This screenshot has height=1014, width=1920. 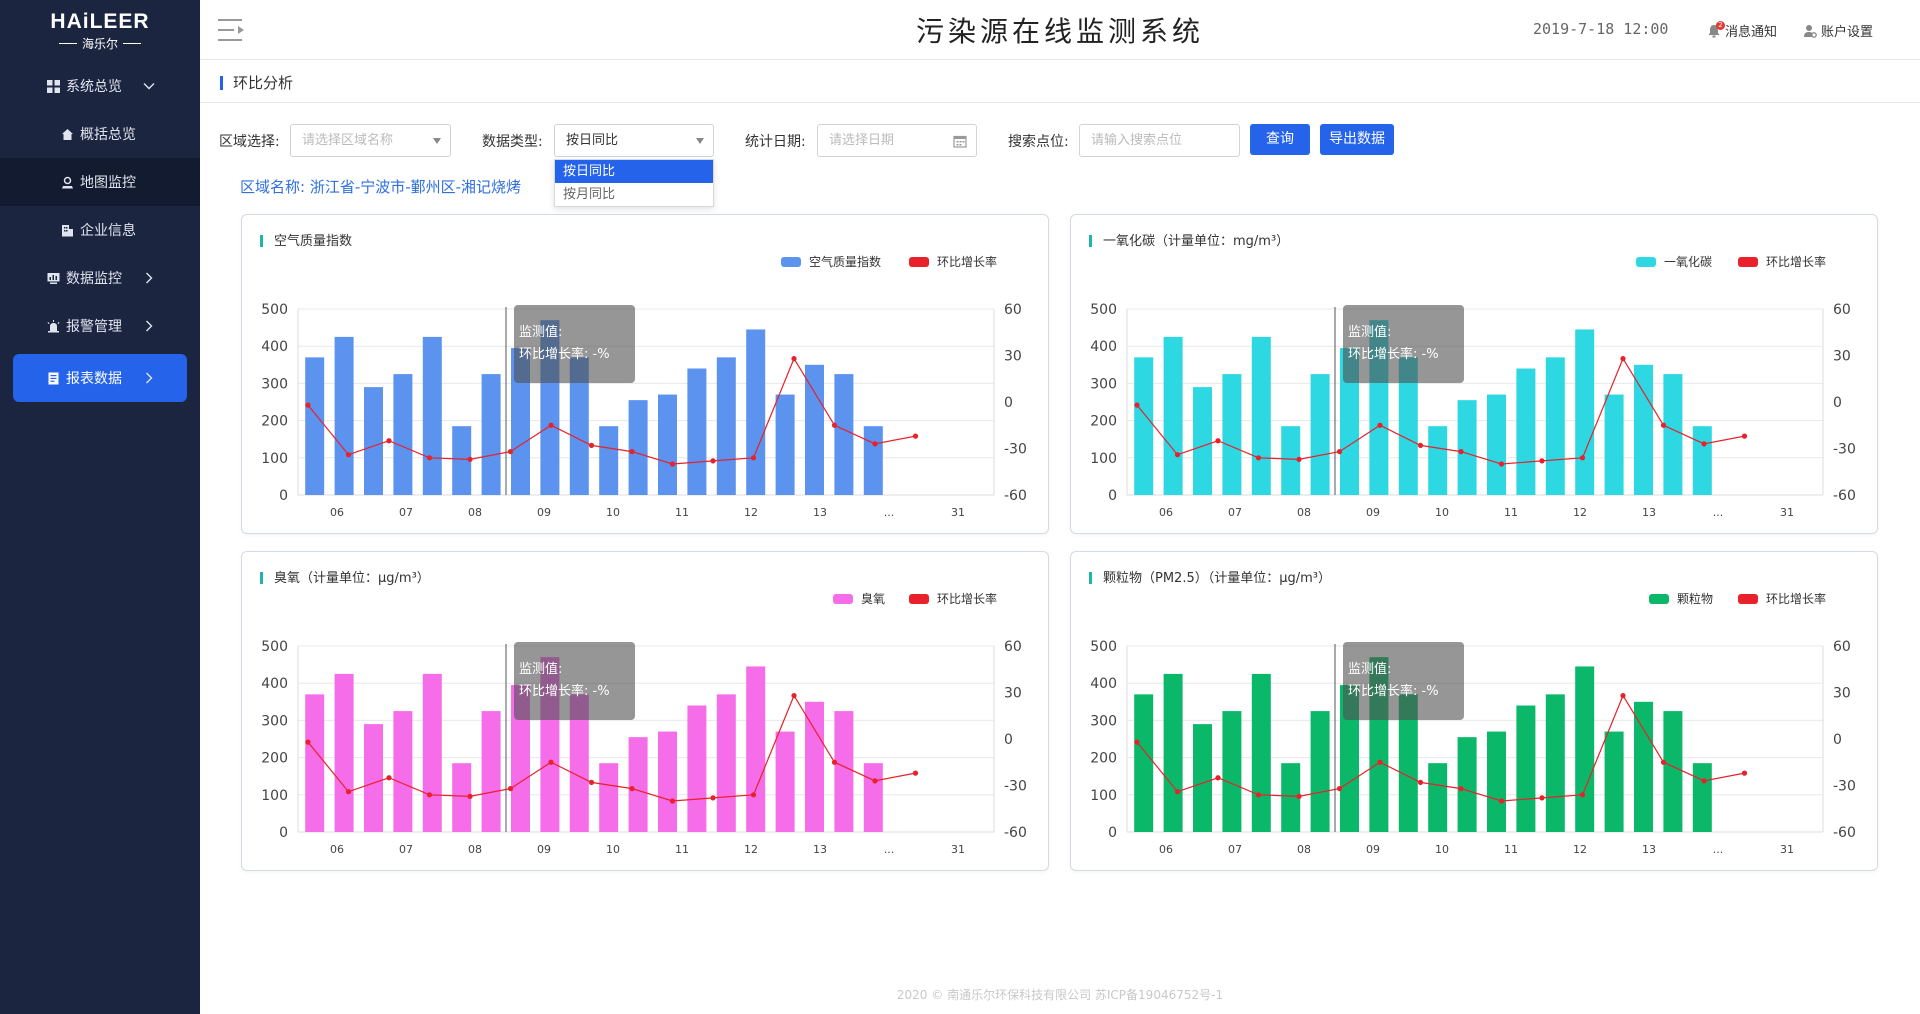 I want to click on point-label: 搜索点位:, so click(x=1038, y=142).